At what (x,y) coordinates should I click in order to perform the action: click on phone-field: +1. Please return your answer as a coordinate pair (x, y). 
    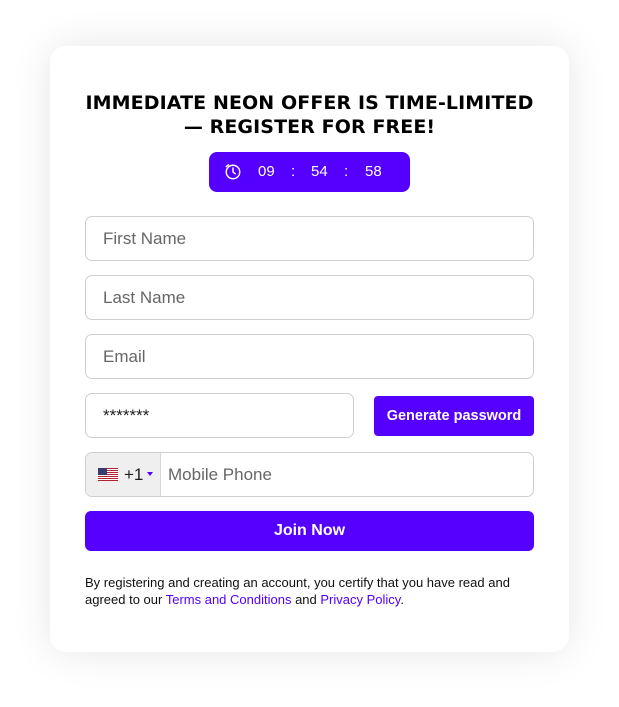
    Looking at the image, I should click on (309, 474).